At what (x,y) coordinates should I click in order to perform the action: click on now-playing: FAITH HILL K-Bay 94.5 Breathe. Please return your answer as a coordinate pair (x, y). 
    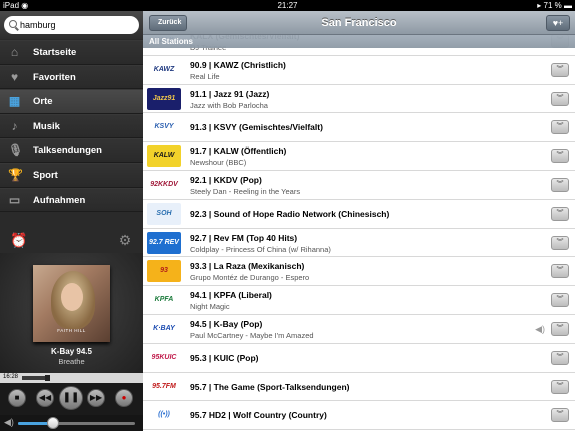
    Looking at the image, I should click on (71, 318).